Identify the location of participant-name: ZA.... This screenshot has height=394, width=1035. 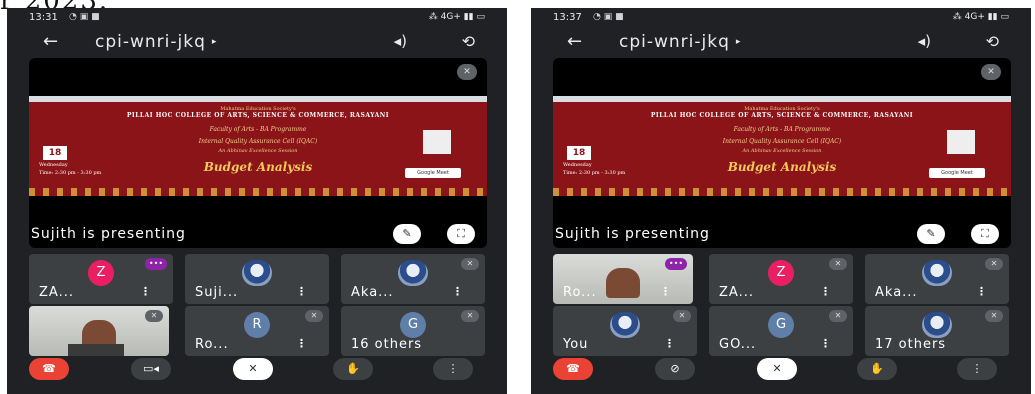
(56, 292).